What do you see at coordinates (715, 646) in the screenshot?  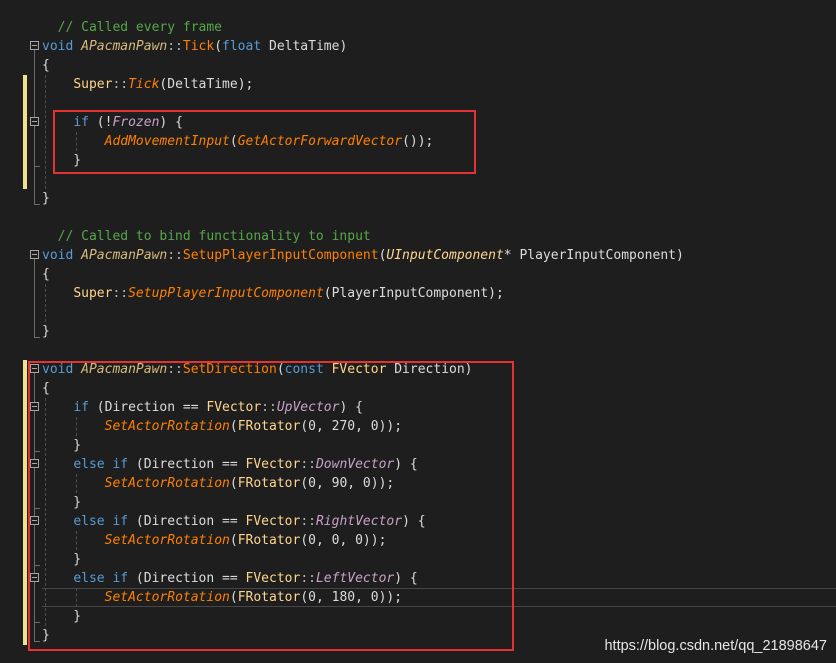 I see `watermark-text: https://blog.csdn.net/qq_21898647` at bounding box center [715, 646].